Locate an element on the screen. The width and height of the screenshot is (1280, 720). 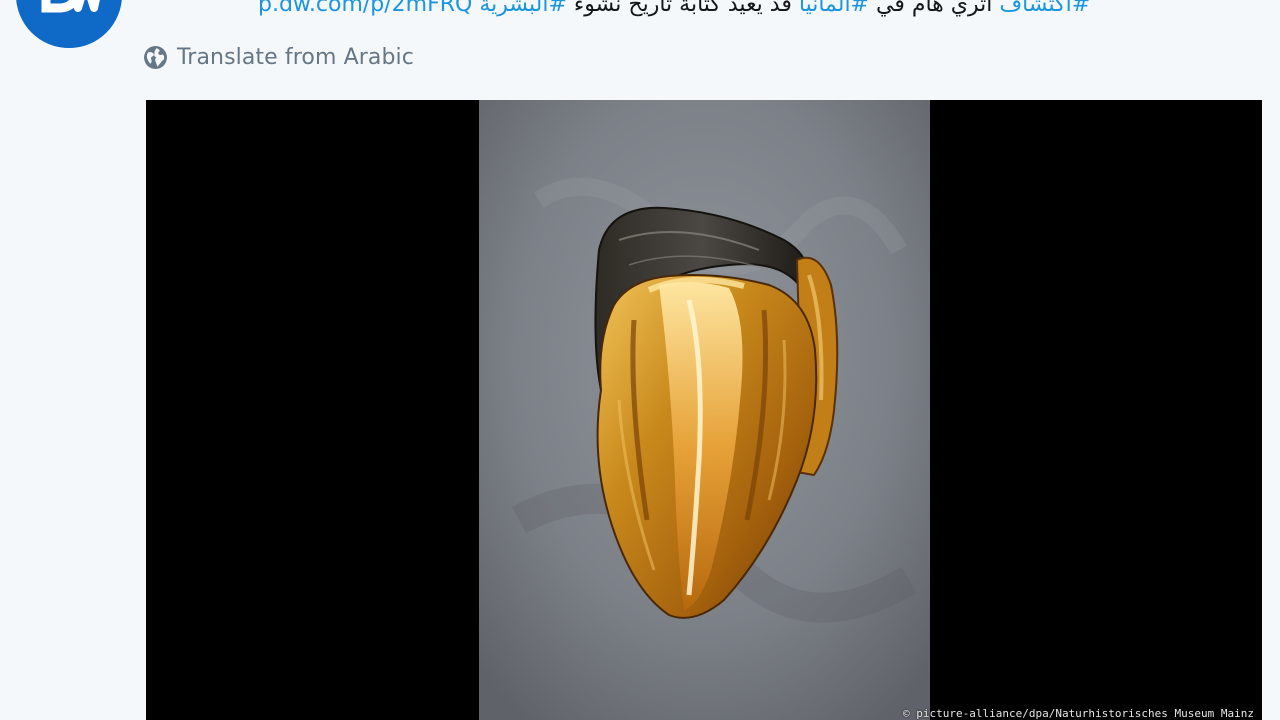
hashtag-germany: #ألمانيا is located at coordinates (834, 8).